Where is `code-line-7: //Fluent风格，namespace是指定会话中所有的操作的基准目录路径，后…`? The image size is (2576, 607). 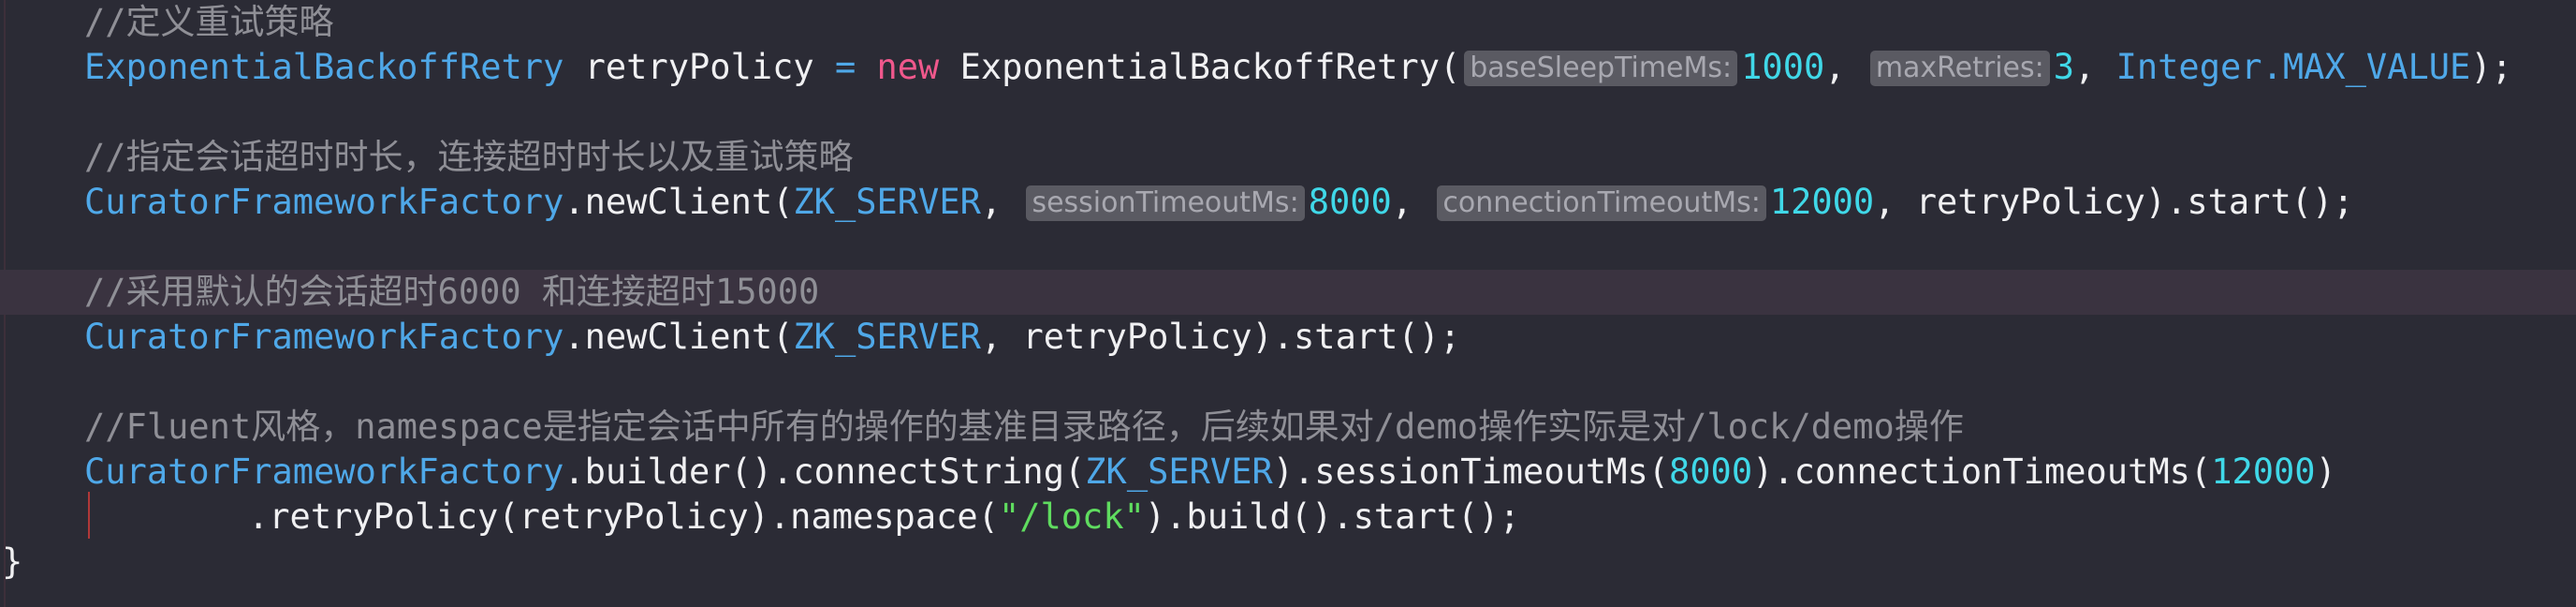 code-line-7: //Fluent风格，namespace是指定会话中所有的操作的基准目录路径，后… is located at coordinates (1288, 427).